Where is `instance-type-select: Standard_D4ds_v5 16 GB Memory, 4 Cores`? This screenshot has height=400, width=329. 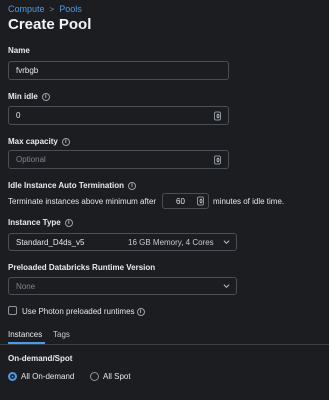 instance-type-select: Standard_D4ds_v5 16 GB Memory, 4 Cores is located at coordinates (122, 242).